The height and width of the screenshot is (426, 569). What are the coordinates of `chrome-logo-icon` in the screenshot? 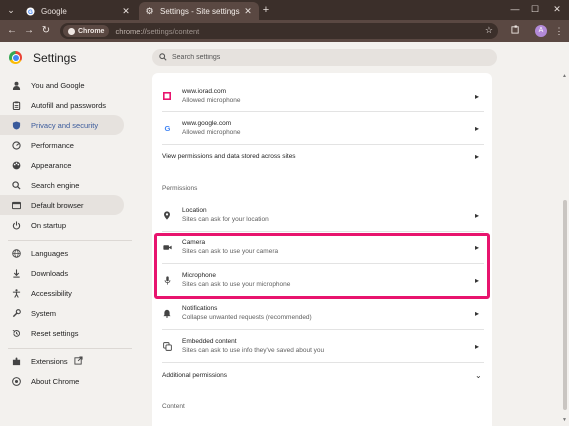 It's located at (15, 57).